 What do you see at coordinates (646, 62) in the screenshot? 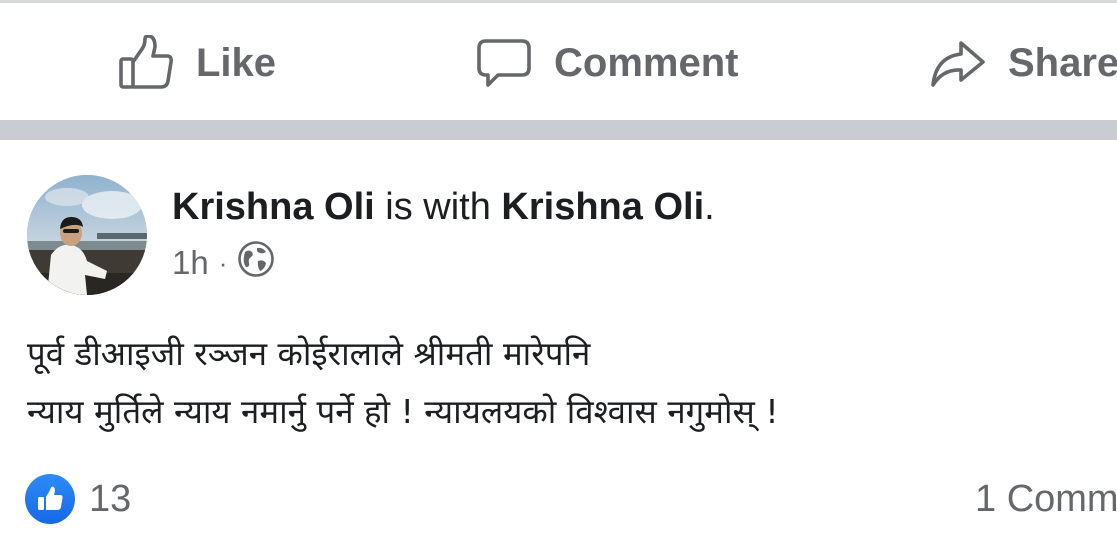
I see `comment-label: Comment` at bounding box center [646, 62].